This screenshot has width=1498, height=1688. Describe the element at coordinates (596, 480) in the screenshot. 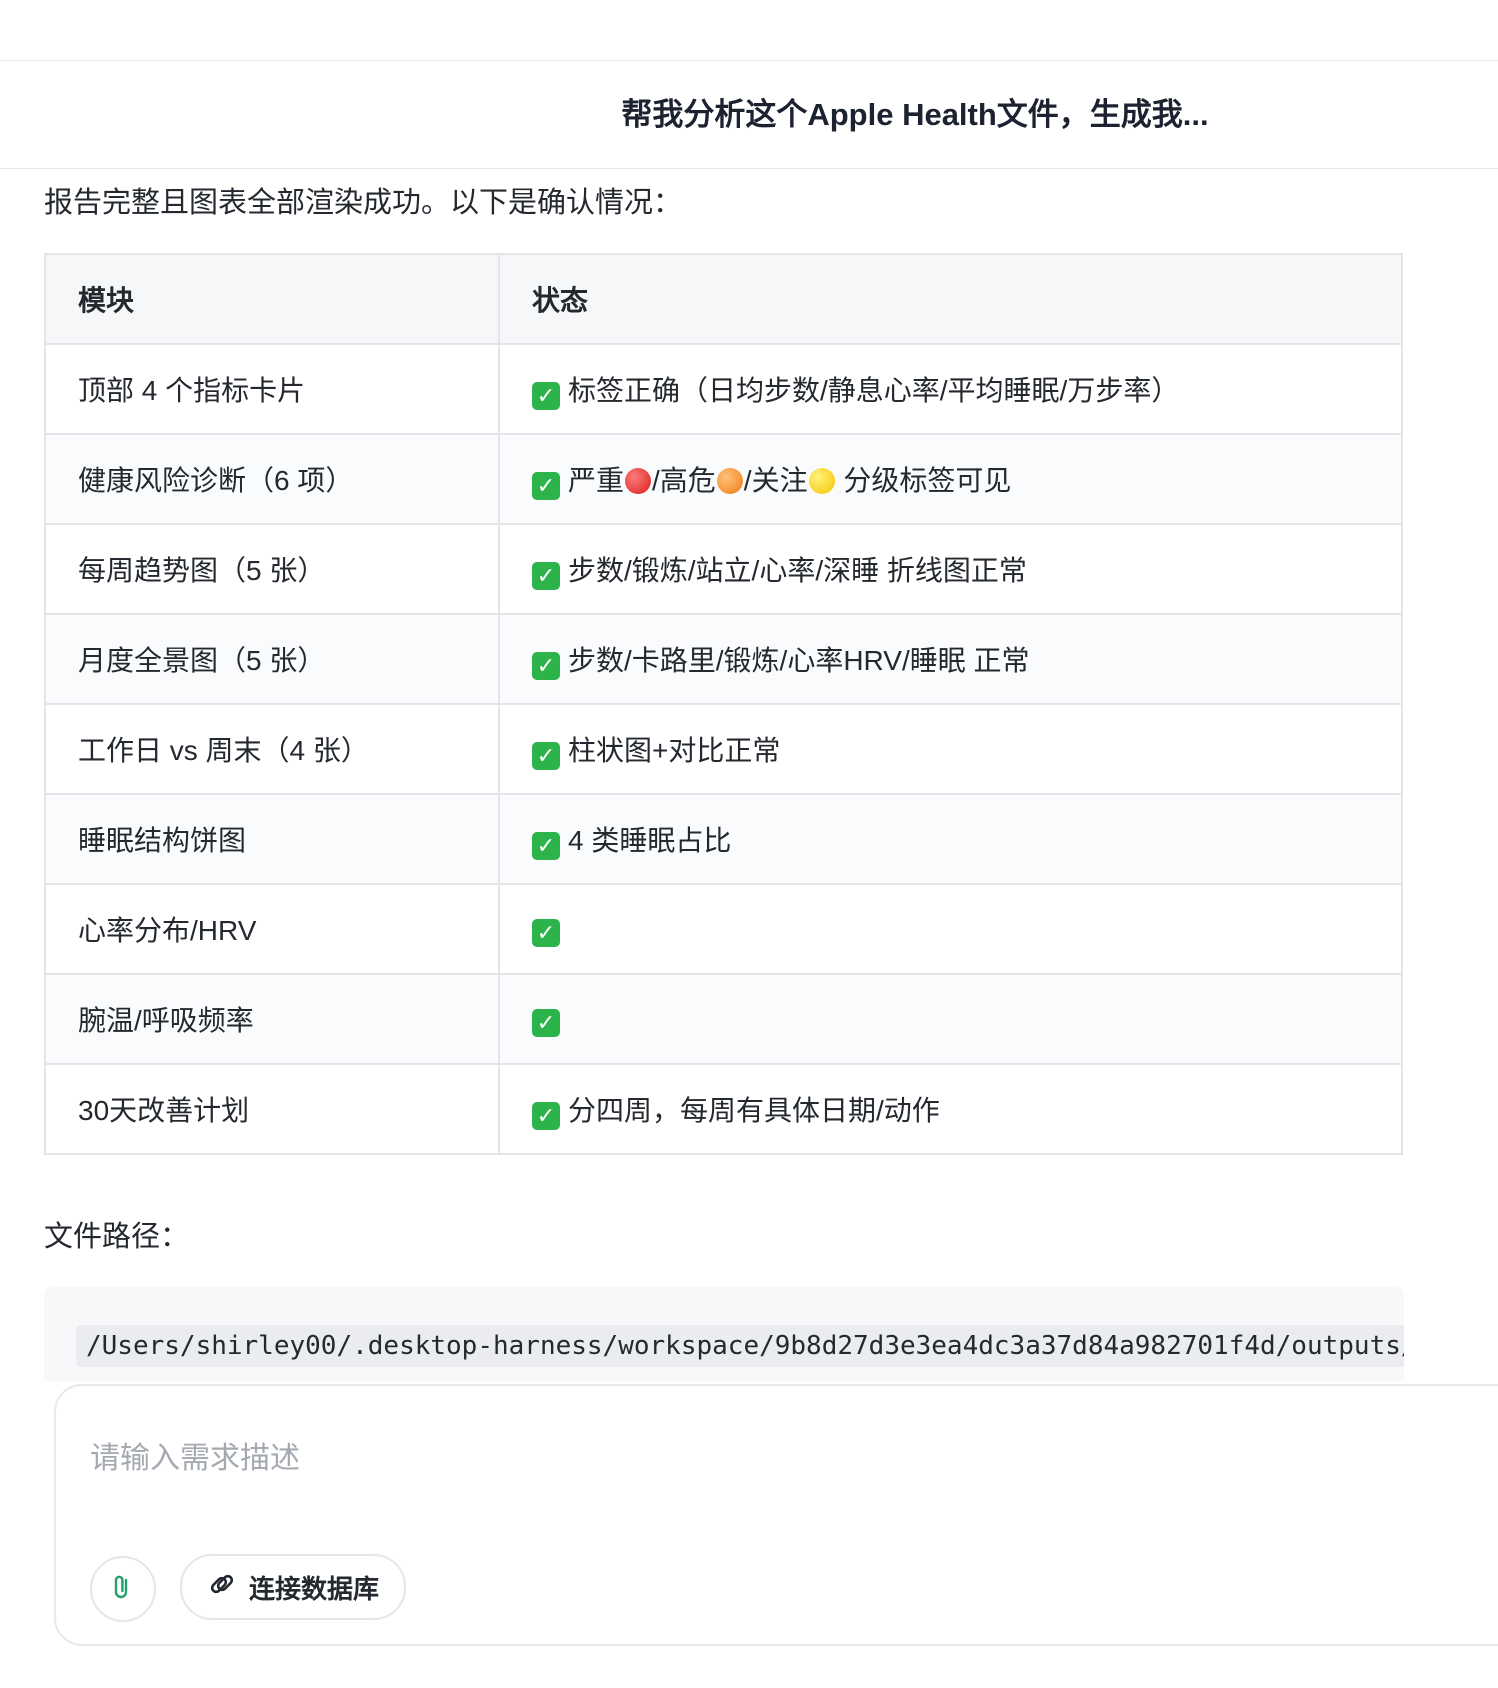

I see `status-text-severe: 严重` at that location.